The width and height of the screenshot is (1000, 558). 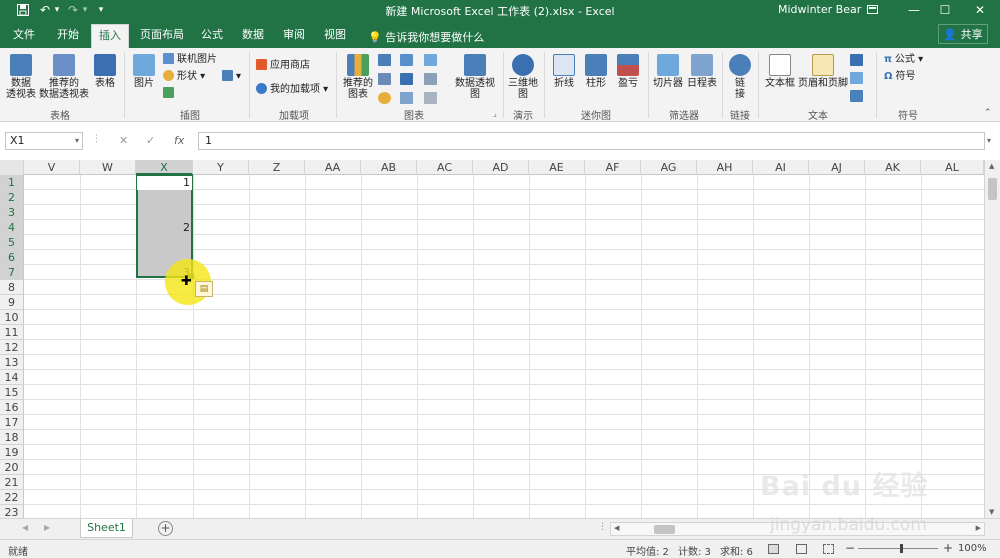 I want to click on online-pictures-button: 联机图片, so click(x=190, y=60).